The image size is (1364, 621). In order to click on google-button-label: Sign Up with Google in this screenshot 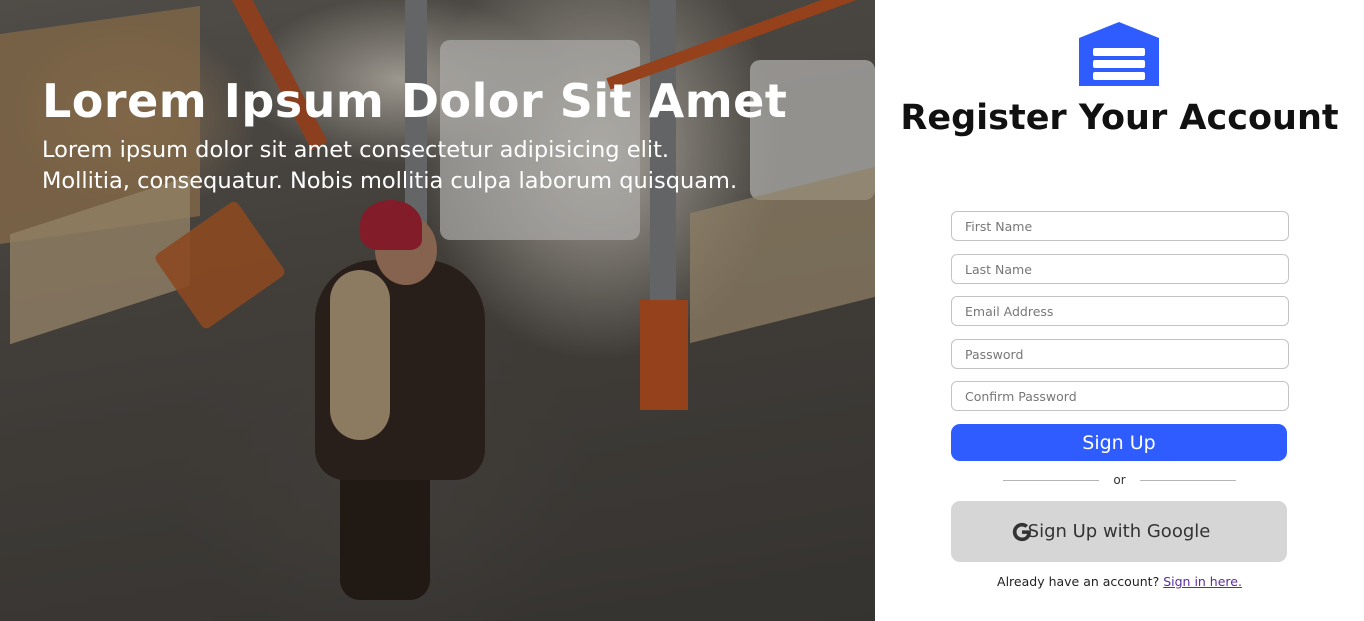, I will do `click(1119, 531)`.